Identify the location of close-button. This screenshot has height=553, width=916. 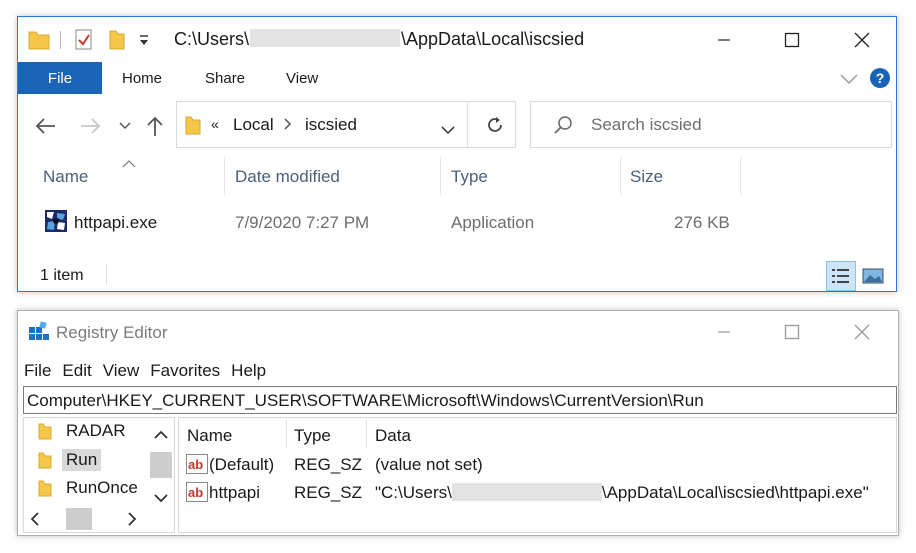
(862, 40).